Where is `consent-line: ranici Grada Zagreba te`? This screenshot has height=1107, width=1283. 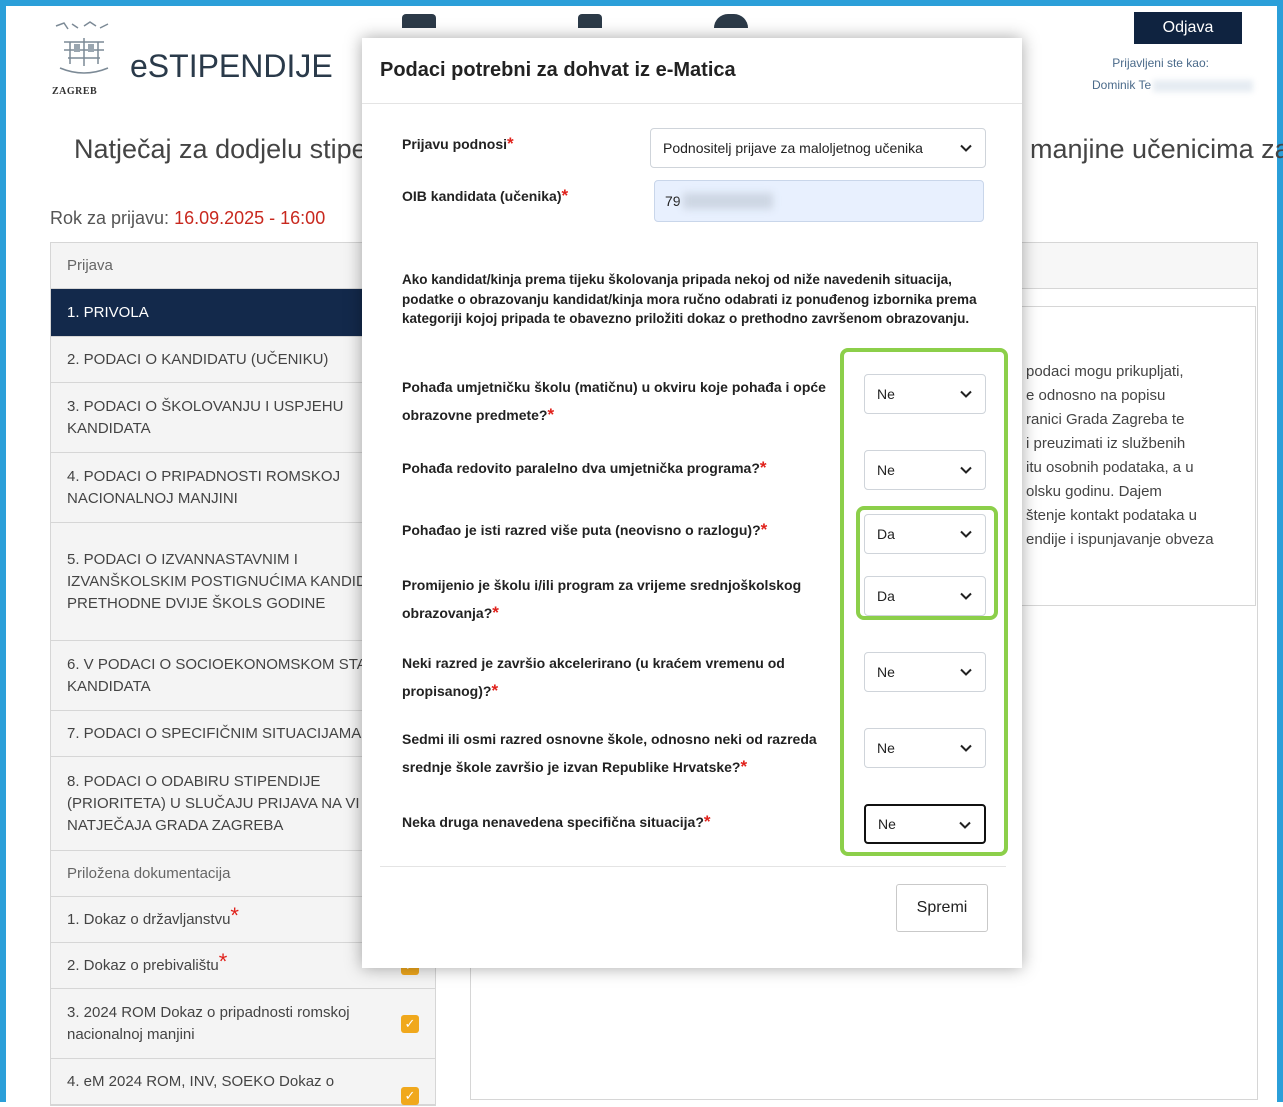
consent-line: ranici Grada Zagreba te is located at coordinates (1105, 419).